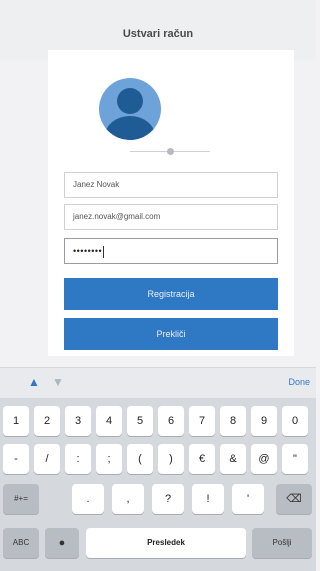  I want to click on keyboard-accessory-bar: ▲ ▼ Done, so click(158, 382).